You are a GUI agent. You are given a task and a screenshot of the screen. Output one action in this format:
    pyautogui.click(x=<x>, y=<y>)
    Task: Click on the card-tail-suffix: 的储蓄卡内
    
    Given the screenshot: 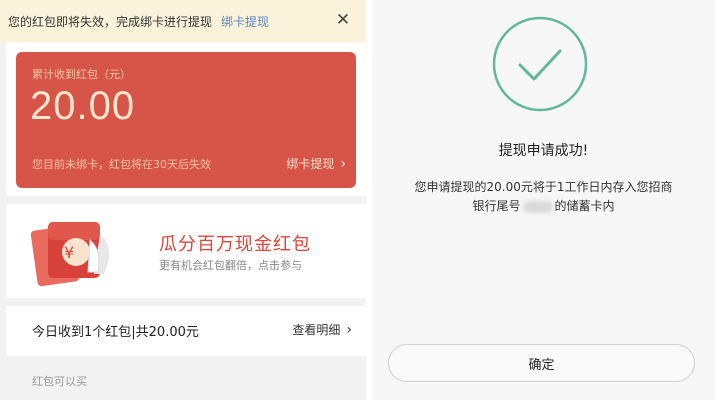 What is the action you would take?
    pyautogui.click(x=584, y=206)
    